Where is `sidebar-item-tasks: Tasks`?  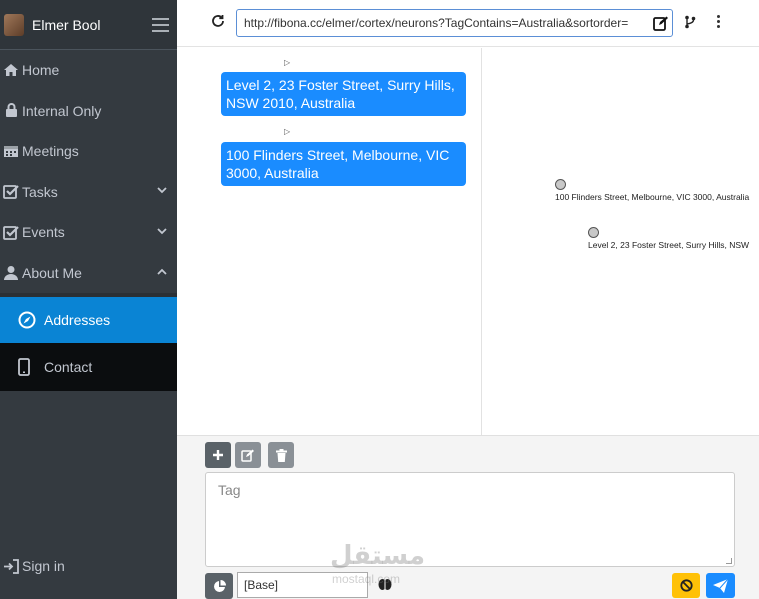
sidebar-item-tasks: Tasks is located at coordinates (88, 192).